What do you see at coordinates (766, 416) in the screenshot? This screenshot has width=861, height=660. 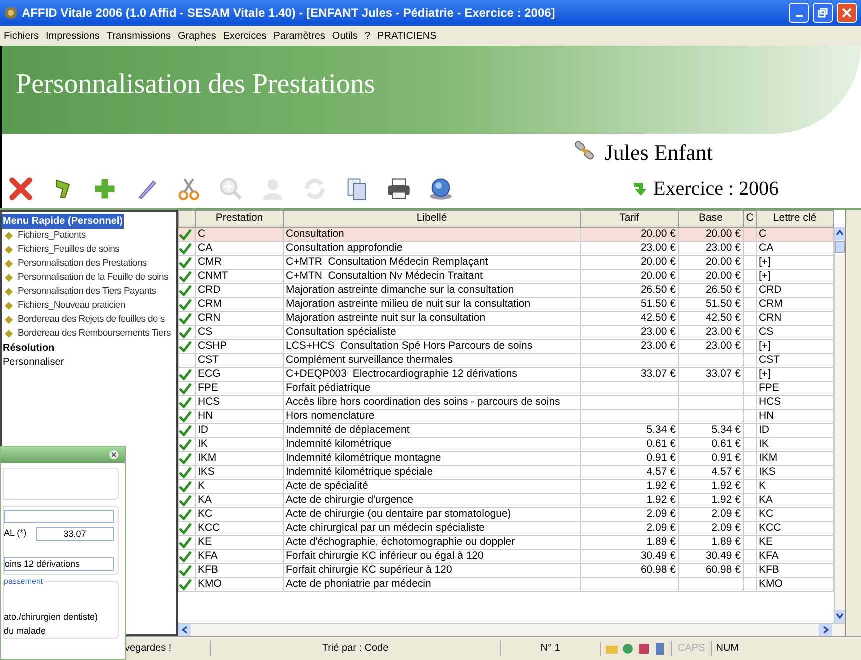 I see `table-cell: HN` at bounding box center [766, 416].